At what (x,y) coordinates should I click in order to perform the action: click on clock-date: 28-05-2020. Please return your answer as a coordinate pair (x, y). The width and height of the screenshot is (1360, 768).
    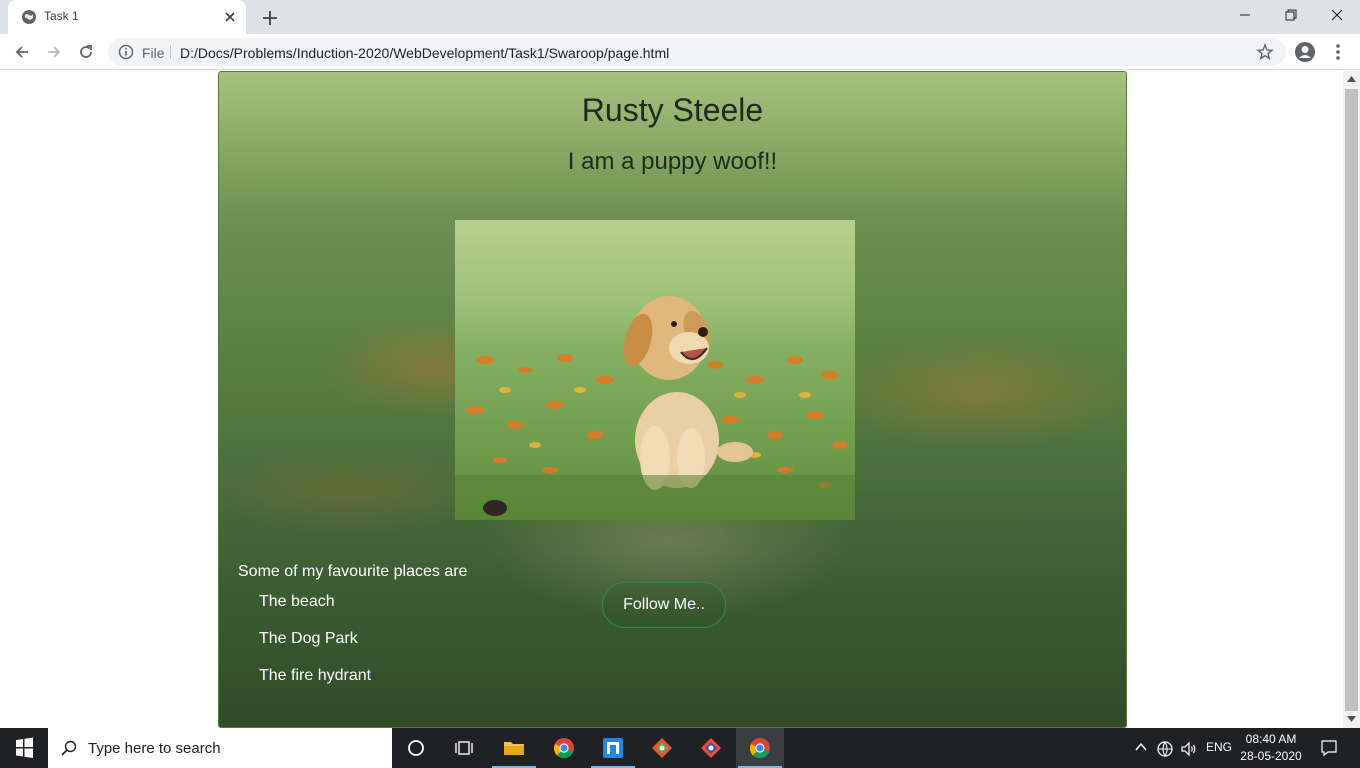
    Looking at the image, I should click on (1271, 756).